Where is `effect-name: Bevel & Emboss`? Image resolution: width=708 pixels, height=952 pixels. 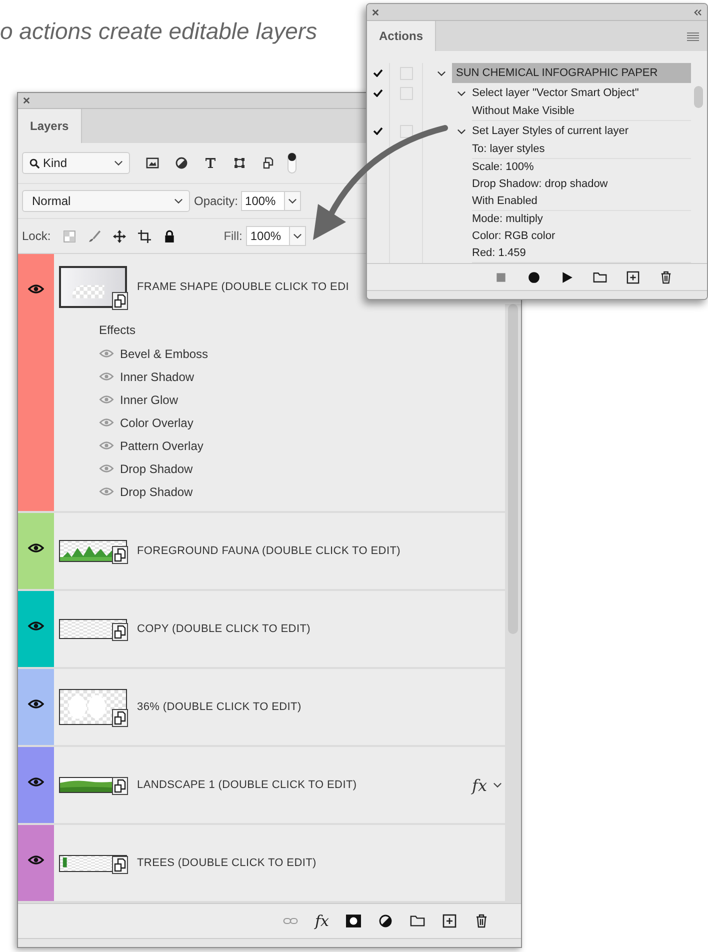 effect-name: Bevel & Emboss is located at coordinates (164, 353).